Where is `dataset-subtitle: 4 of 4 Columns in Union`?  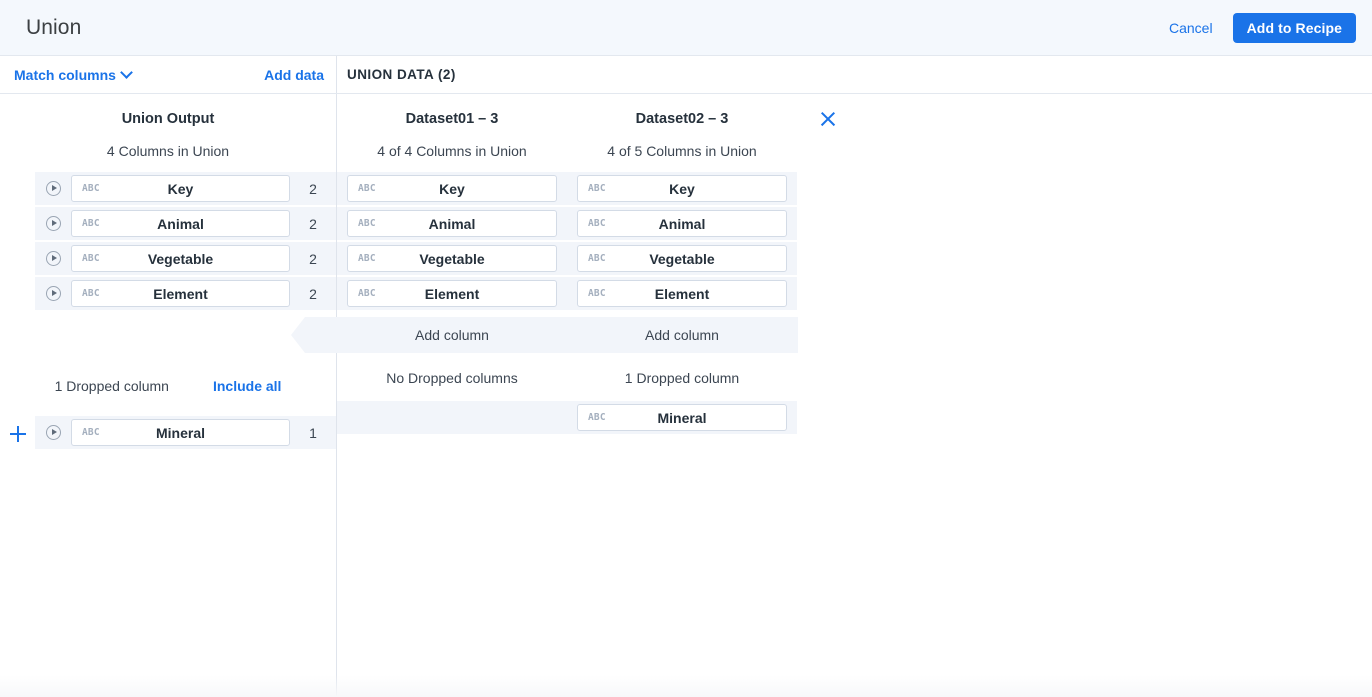 dataset-subtitle: 4 of 4 Columns in Union is located at coordinates (452, 151).